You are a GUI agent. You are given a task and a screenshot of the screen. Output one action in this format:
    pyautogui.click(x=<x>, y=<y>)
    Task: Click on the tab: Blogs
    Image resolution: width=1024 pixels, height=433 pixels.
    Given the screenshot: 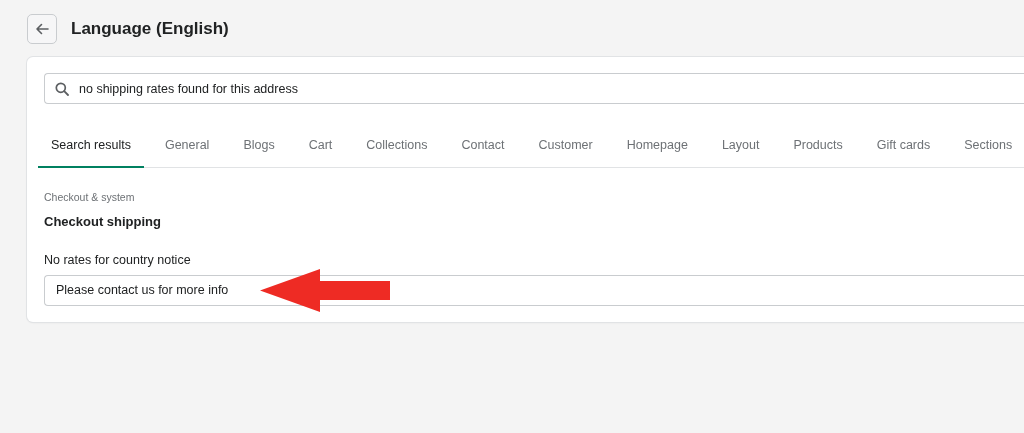 What is the action you would take?
    pyautogui.click(x=259, y=148)
    